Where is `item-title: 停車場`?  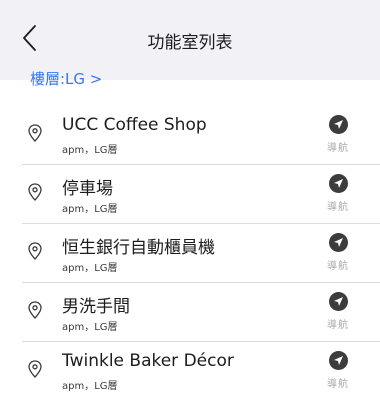 item-title: 停車場 is located at coordinates (87, 189).